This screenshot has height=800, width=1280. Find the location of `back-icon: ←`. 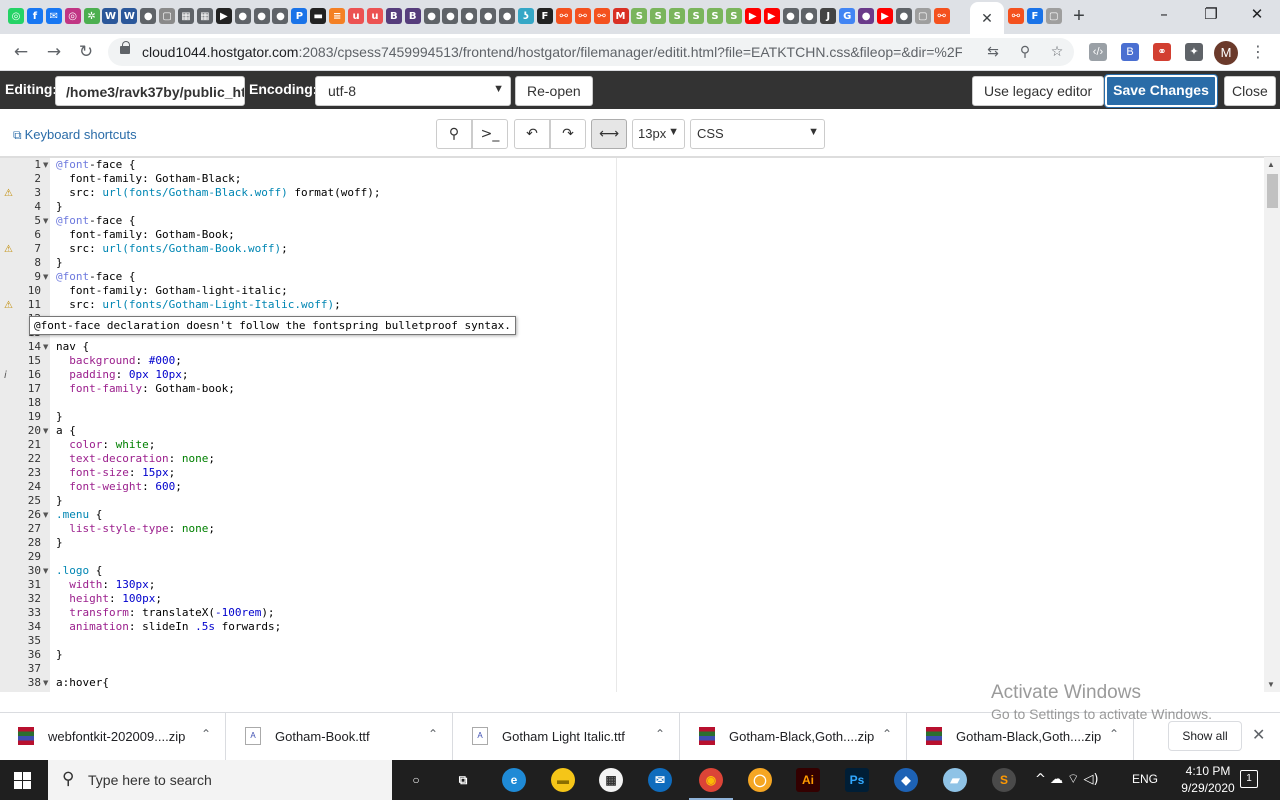

back-icon: ← is located at coordinates (21, 52).